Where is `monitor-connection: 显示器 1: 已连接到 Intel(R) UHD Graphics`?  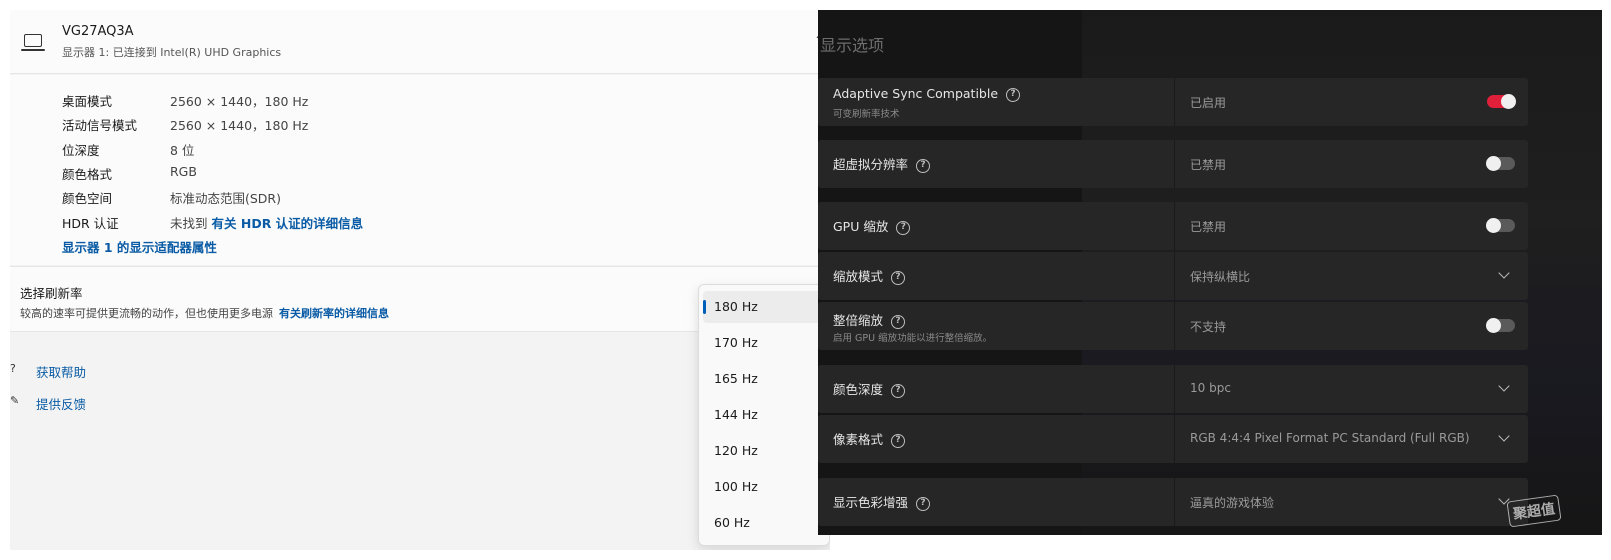 monitor-connection: 显示器 1: 已连接到 Intel(R) UHD Graphics is located at coordinates (172, 52).